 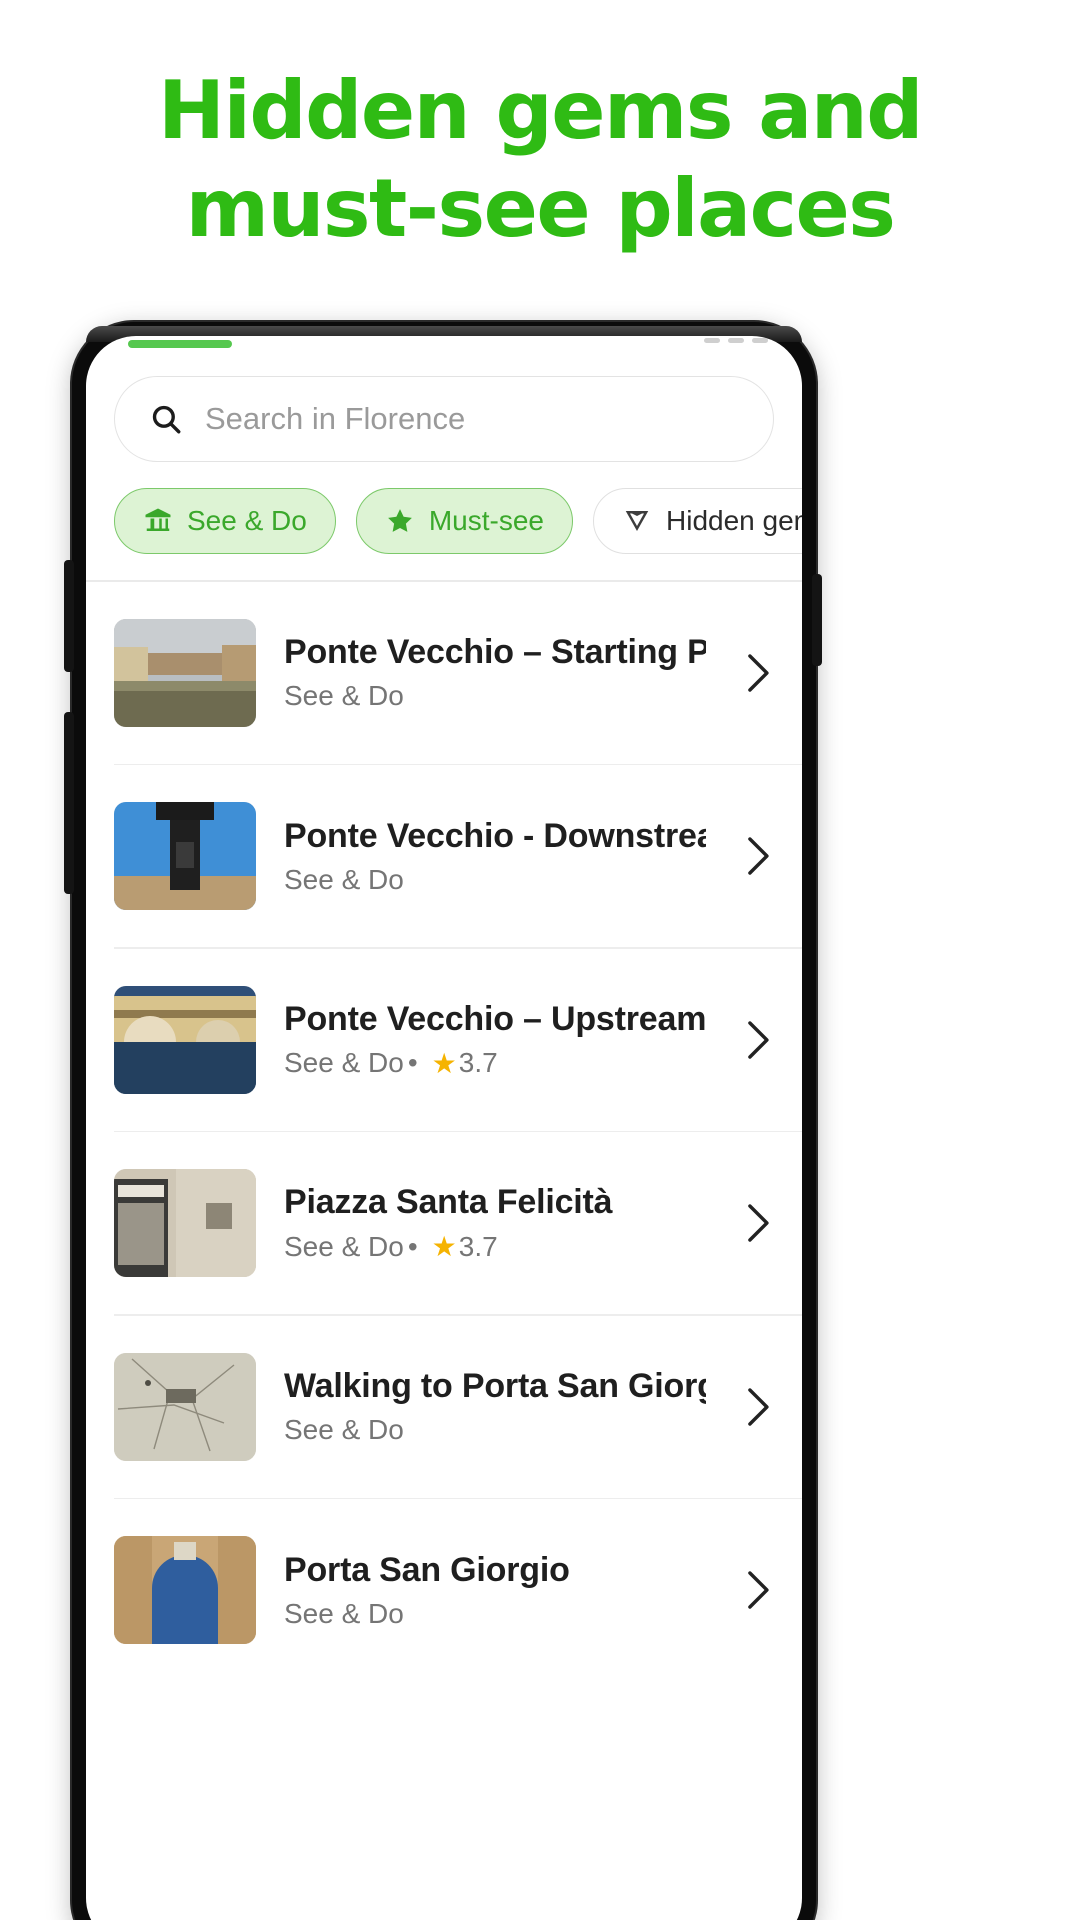 I want to click on list-item-text: Piazza Santa Felicità See & Do • ★ 3.7, so click(x=495, y=1223).